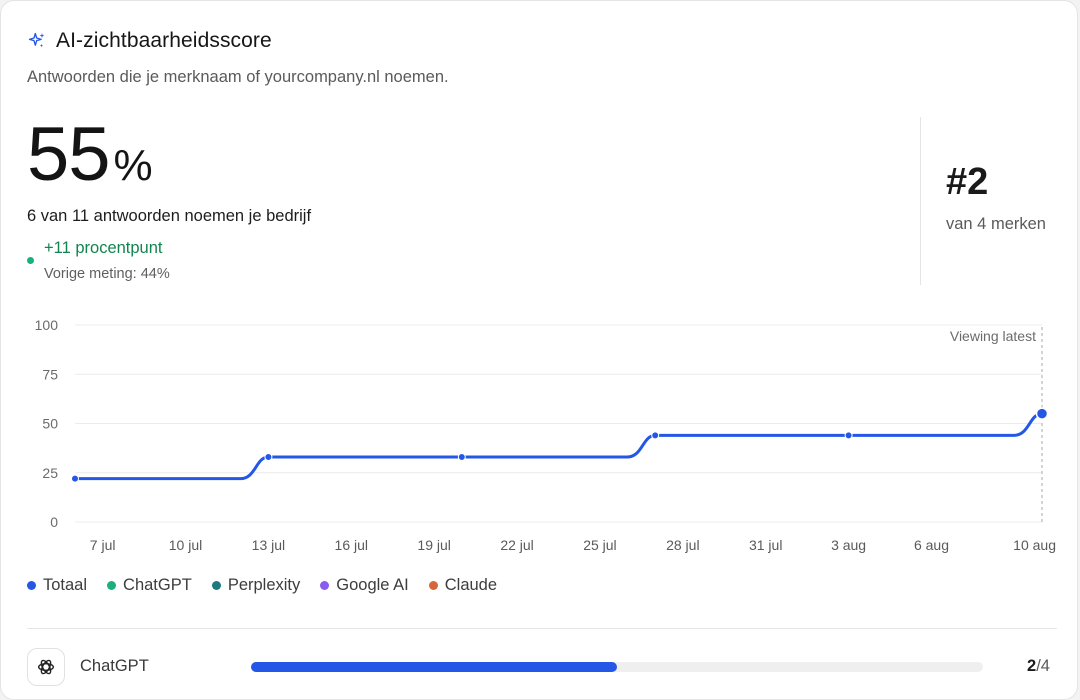 The image size is (1080, 700). Describe the element at coordinates (471, 585) in the screenshot. I see `legend-label: Claude` at that location.